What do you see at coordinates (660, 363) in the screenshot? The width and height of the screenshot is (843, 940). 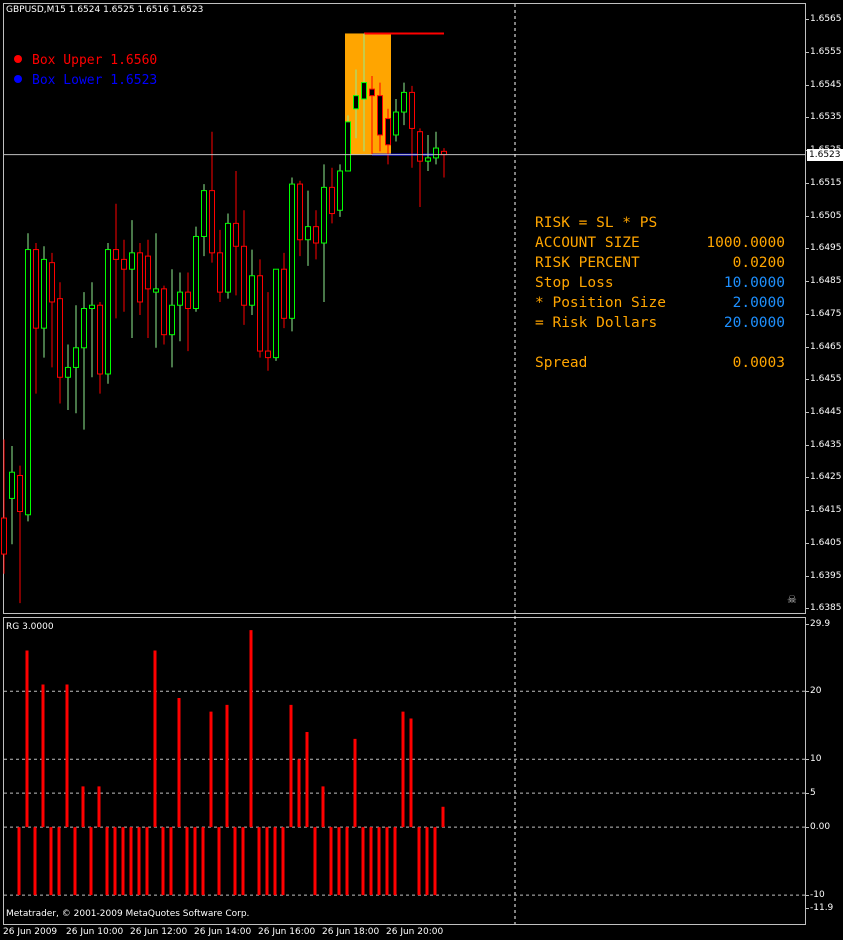 I see `risk-panel-row: Spread 0.0003` at bounding box center [660, 363].